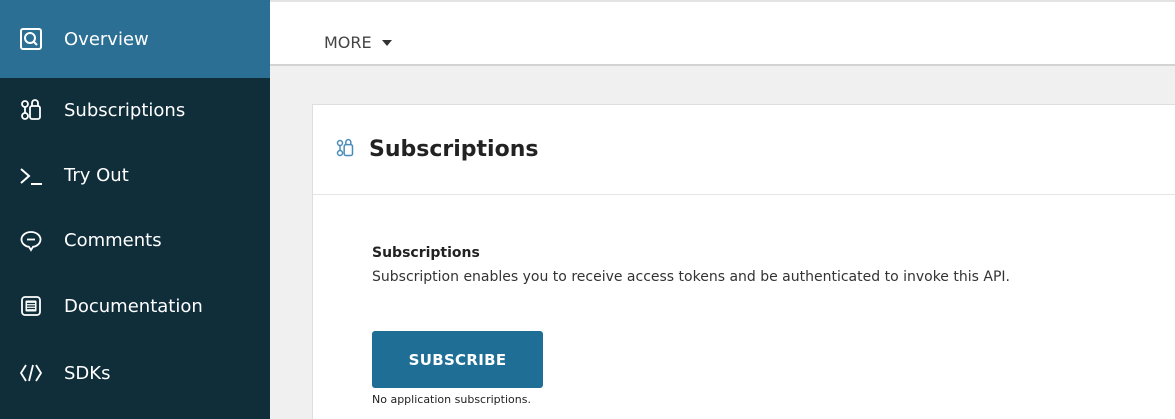 The width and height of the screenshot is (1175, 419). Describe the element at coordinates (426, 253) in the screenshot. I see `section-title: Subscriptions` at that location.